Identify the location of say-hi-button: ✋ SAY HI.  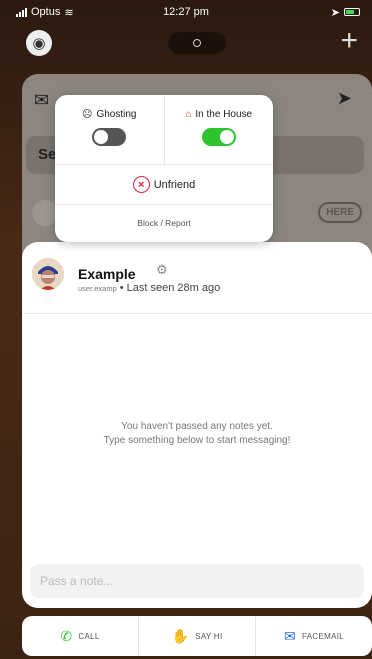
(196, 636).